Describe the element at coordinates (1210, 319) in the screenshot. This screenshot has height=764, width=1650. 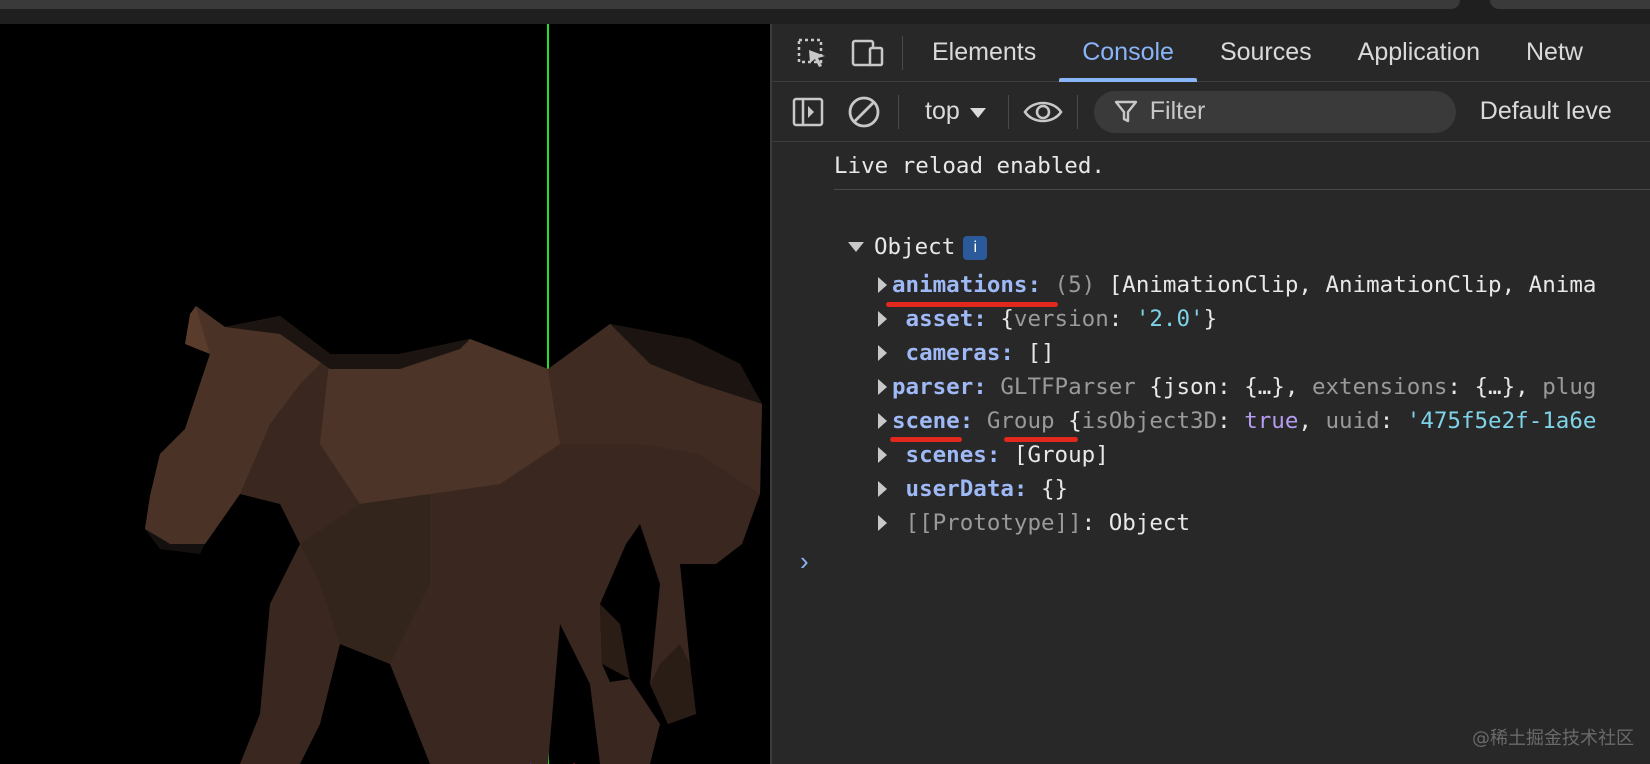
I see `brace-close: }` at that location.